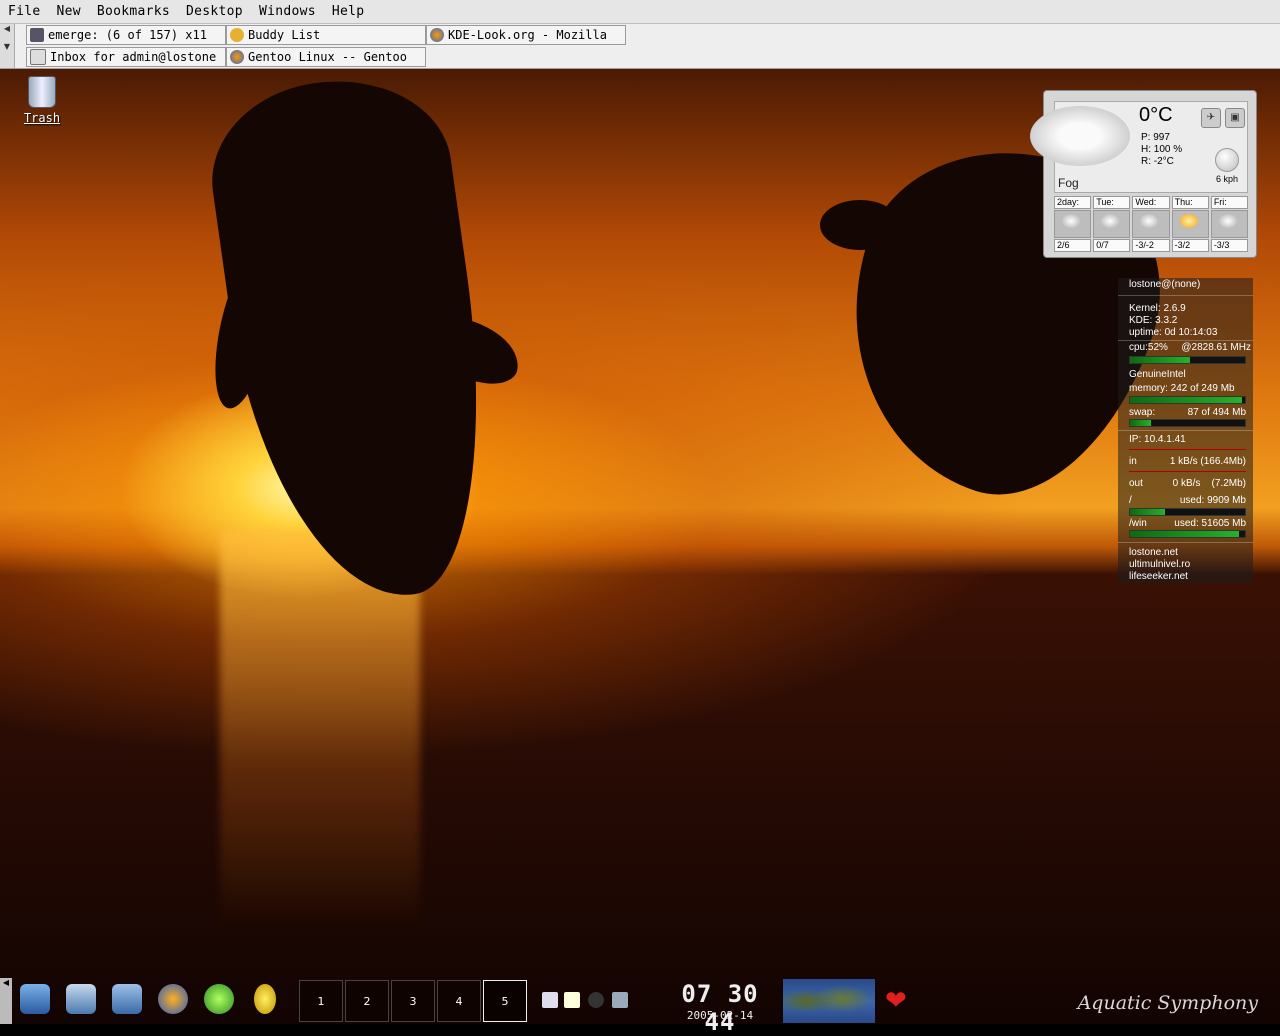 The image size is (1280, 1036). Describe the element at coordinates (1187, 423) in the screenshot. I see `swap-bar` at that location.